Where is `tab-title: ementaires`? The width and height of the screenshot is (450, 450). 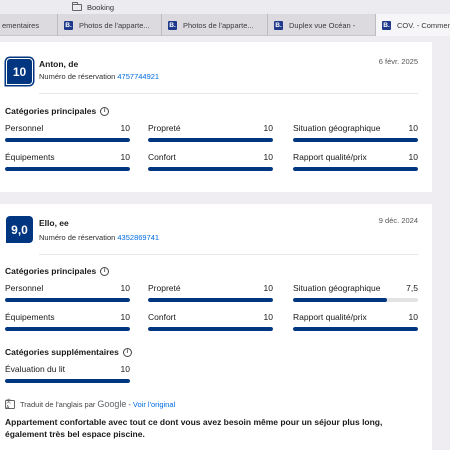
tab-title: ementaires is located at coordinates (21, 25).